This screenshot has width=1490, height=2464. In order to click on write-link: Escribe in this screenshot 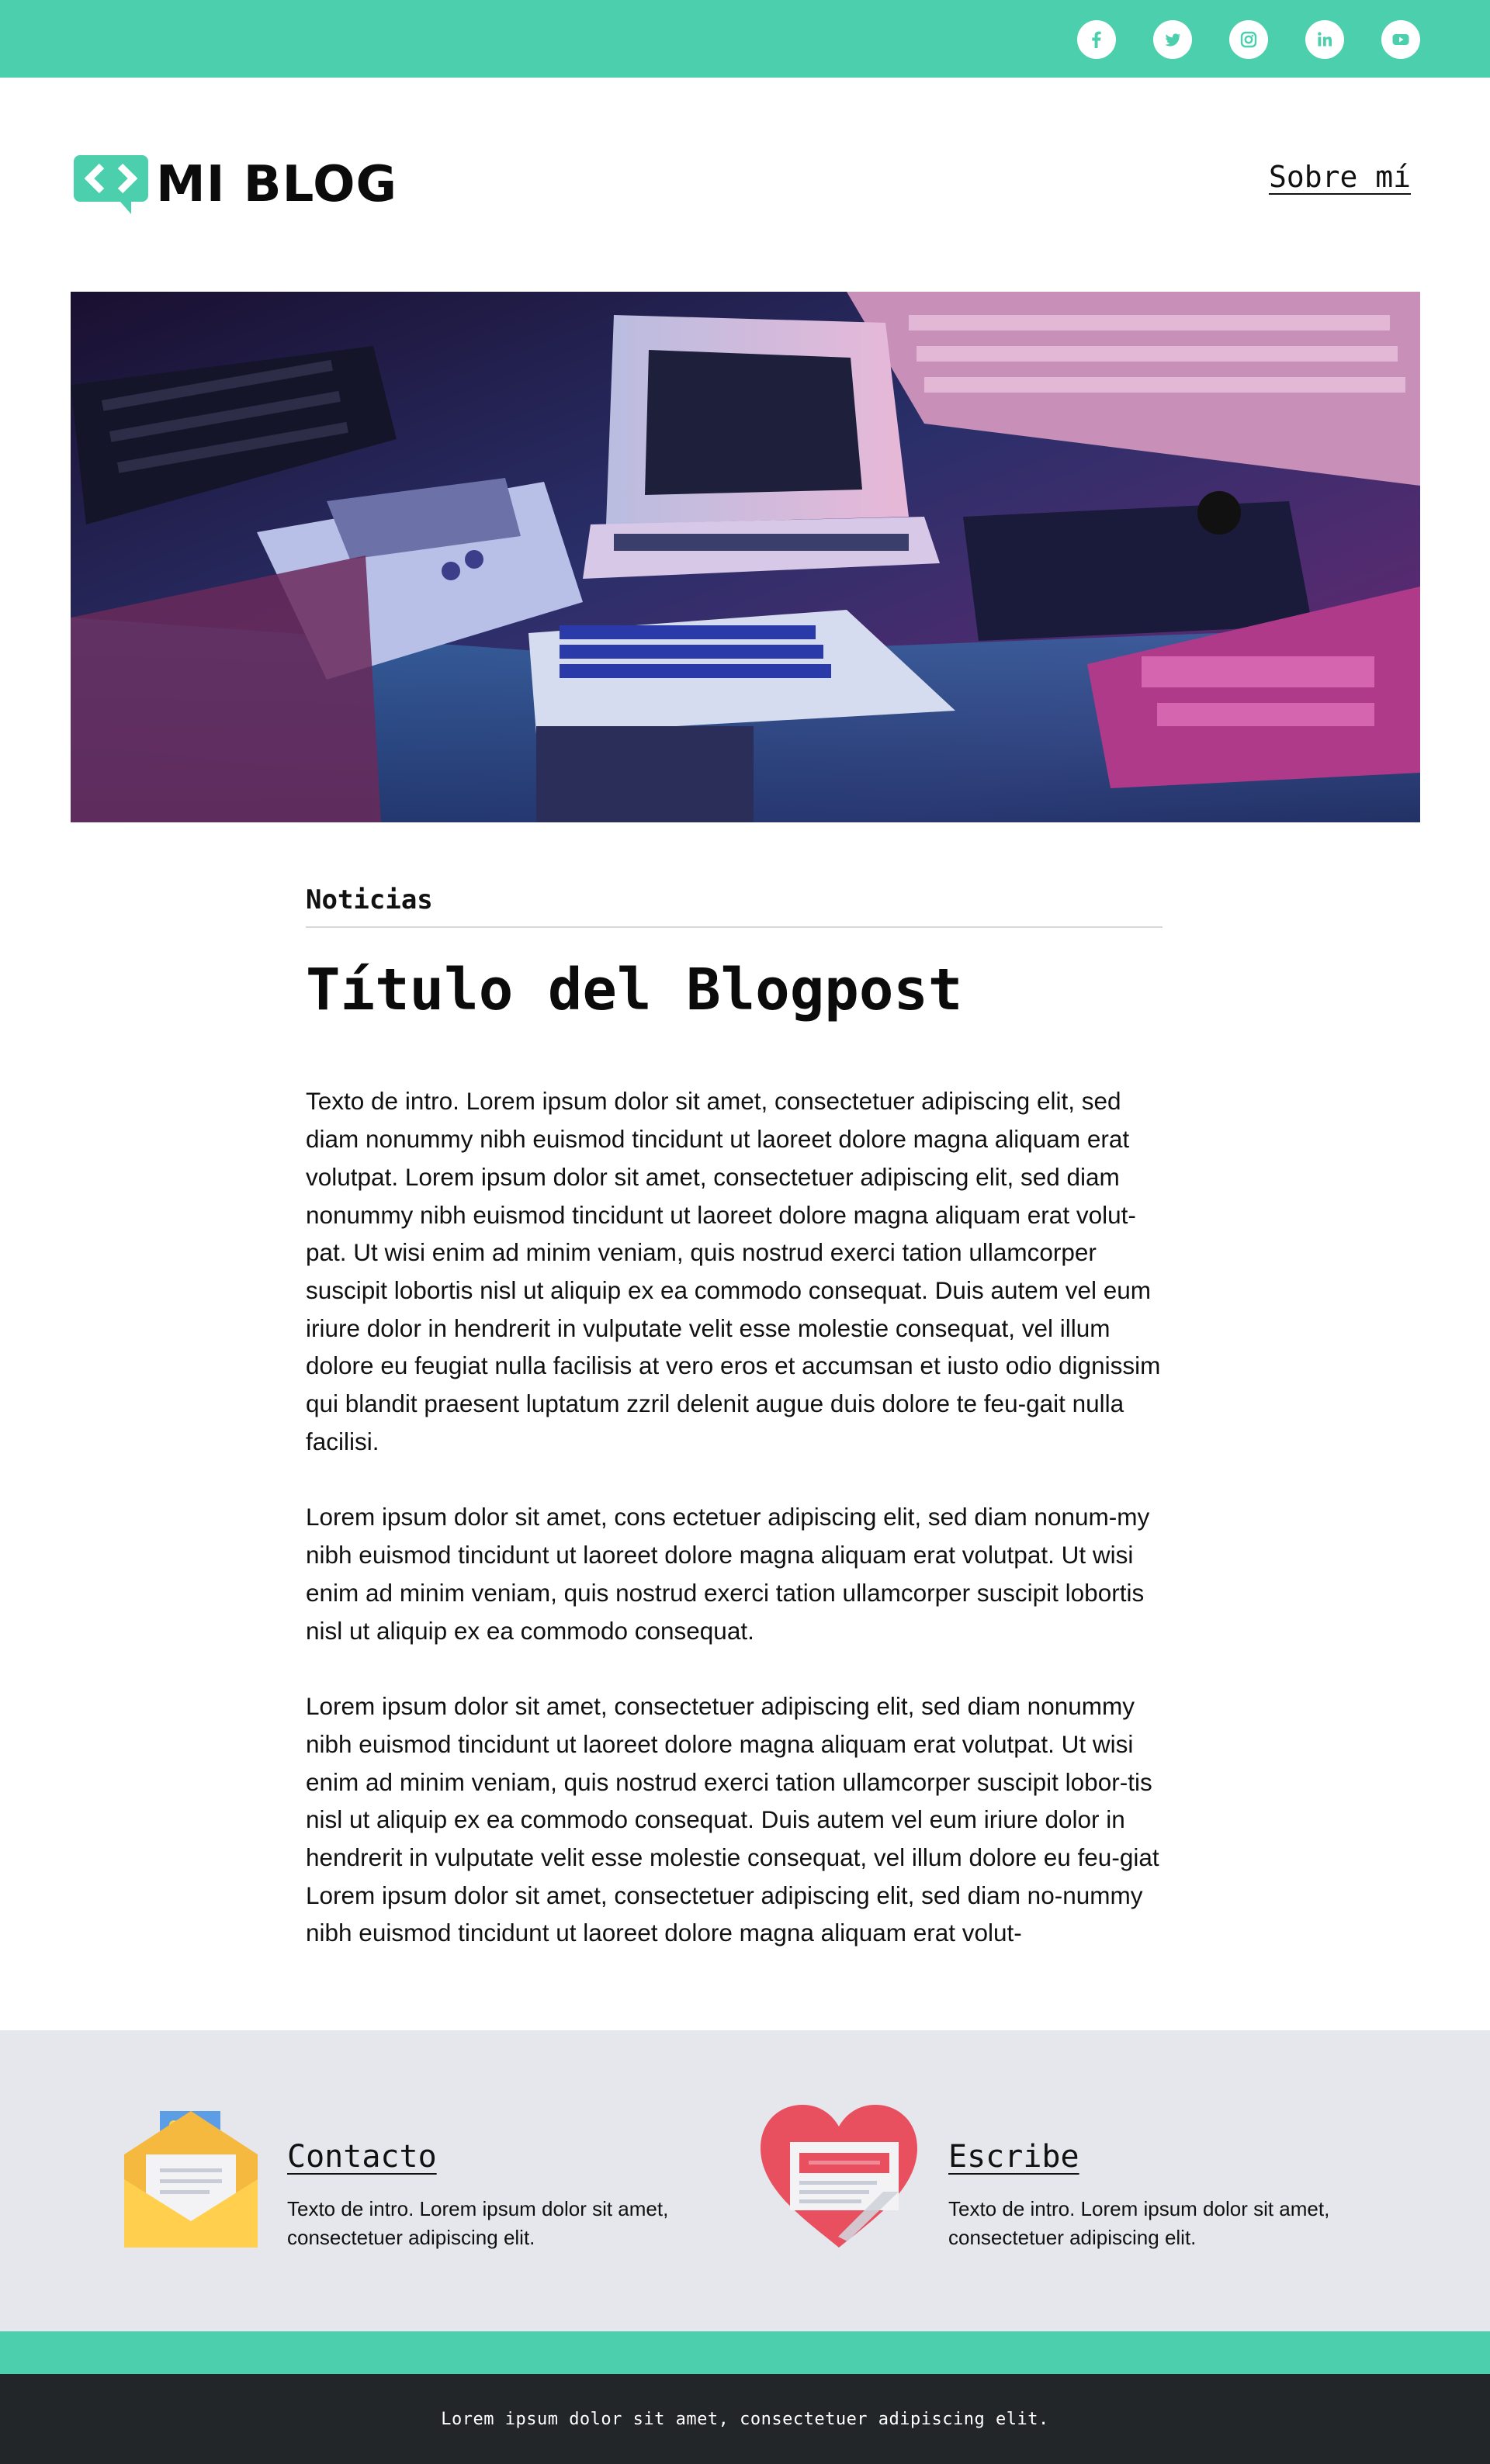, I will do `click(1013, 2157)`.